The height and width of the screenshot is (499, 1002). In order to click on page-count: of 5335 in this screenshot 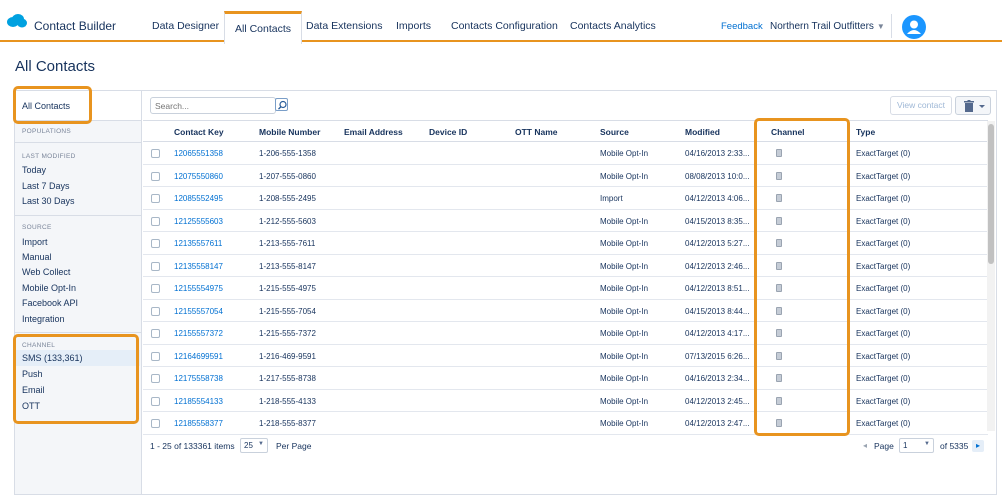, I will do `click(954, 446)`.